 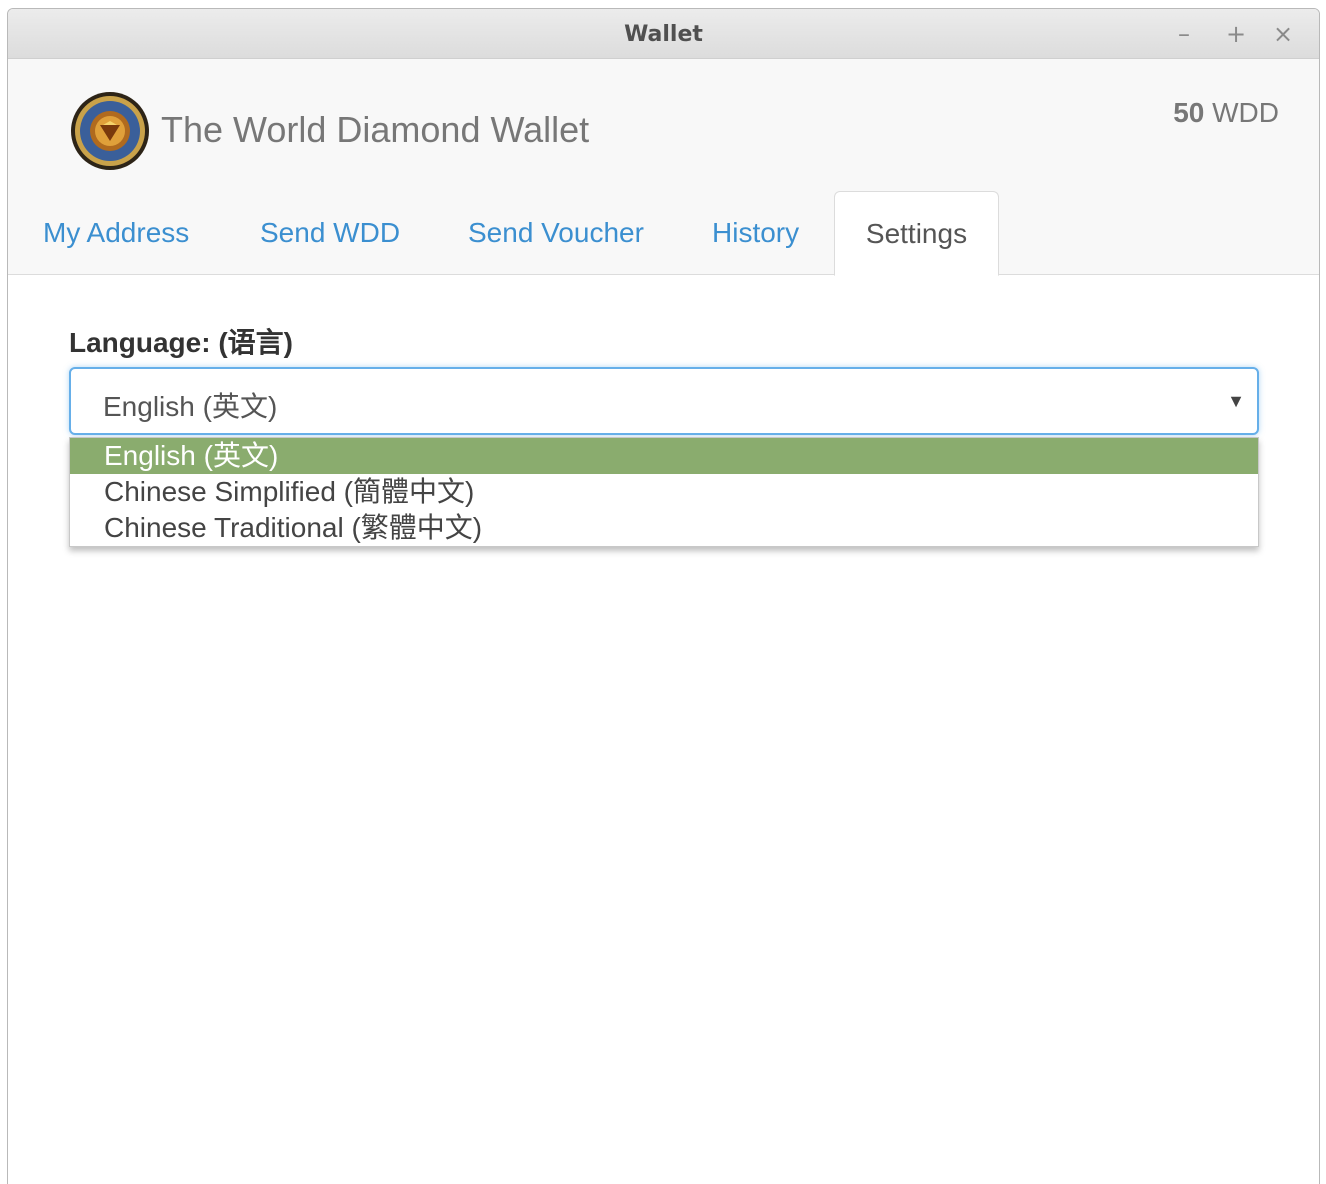 I want to click on dropdown-arrow-icon: ▼, so click(x=1236, y=401).